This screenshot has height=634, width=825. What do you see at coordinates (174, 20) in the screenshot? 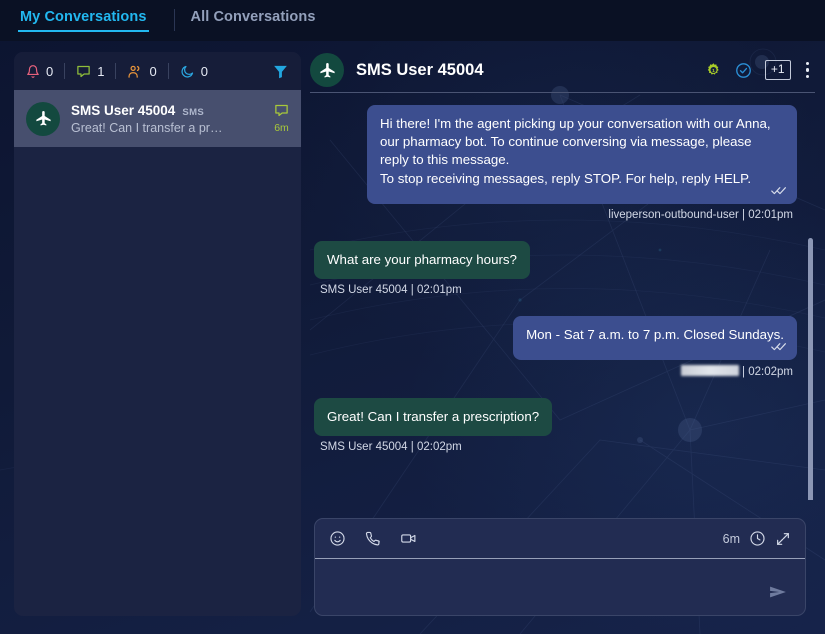
I see `tab-divider` at bounding box center [174, 20].